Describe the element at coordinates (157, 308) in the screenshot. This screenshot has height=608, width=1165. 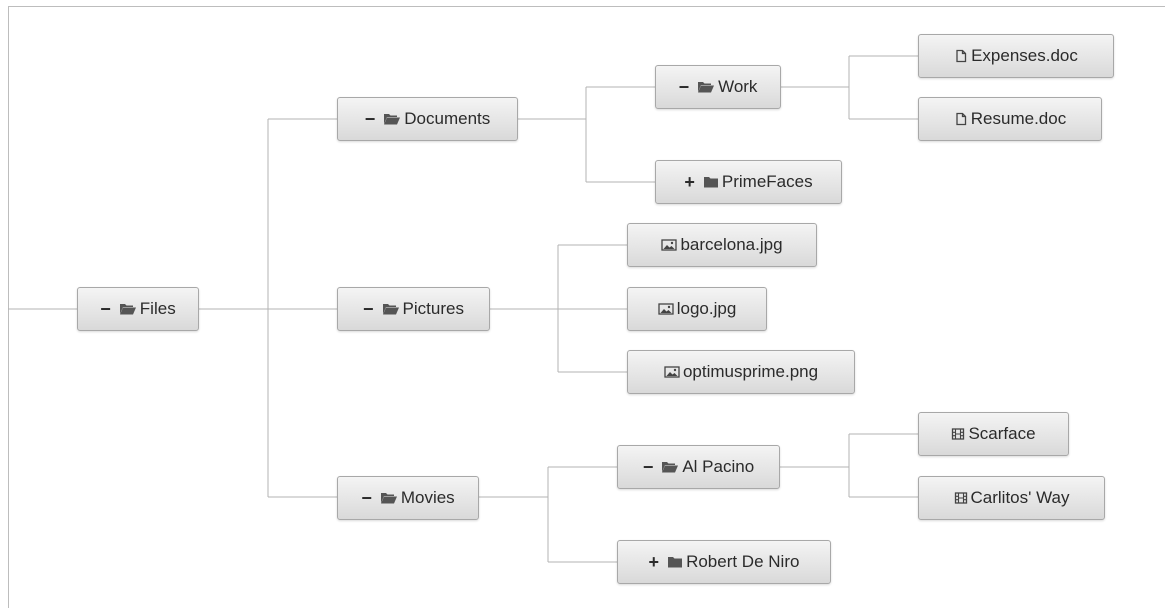
I see `tree-node-label: Files` at that location.